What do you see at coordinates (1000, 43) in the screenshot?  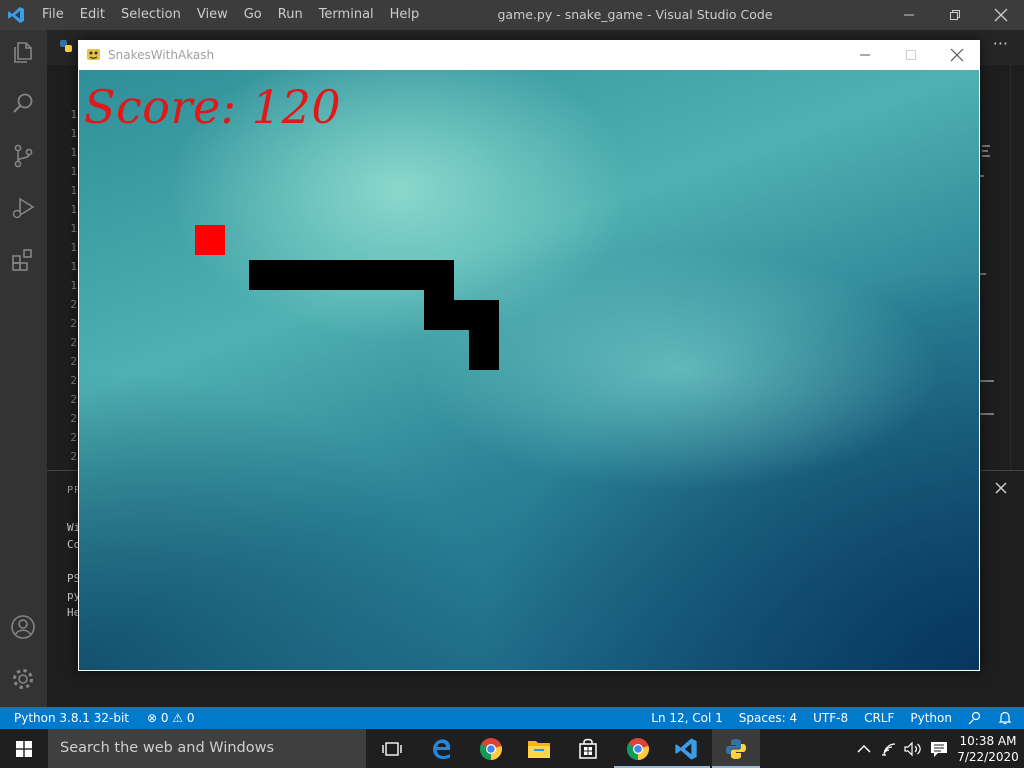 I see `more-actions-icon: ···` at bounding box center [1000, 43].